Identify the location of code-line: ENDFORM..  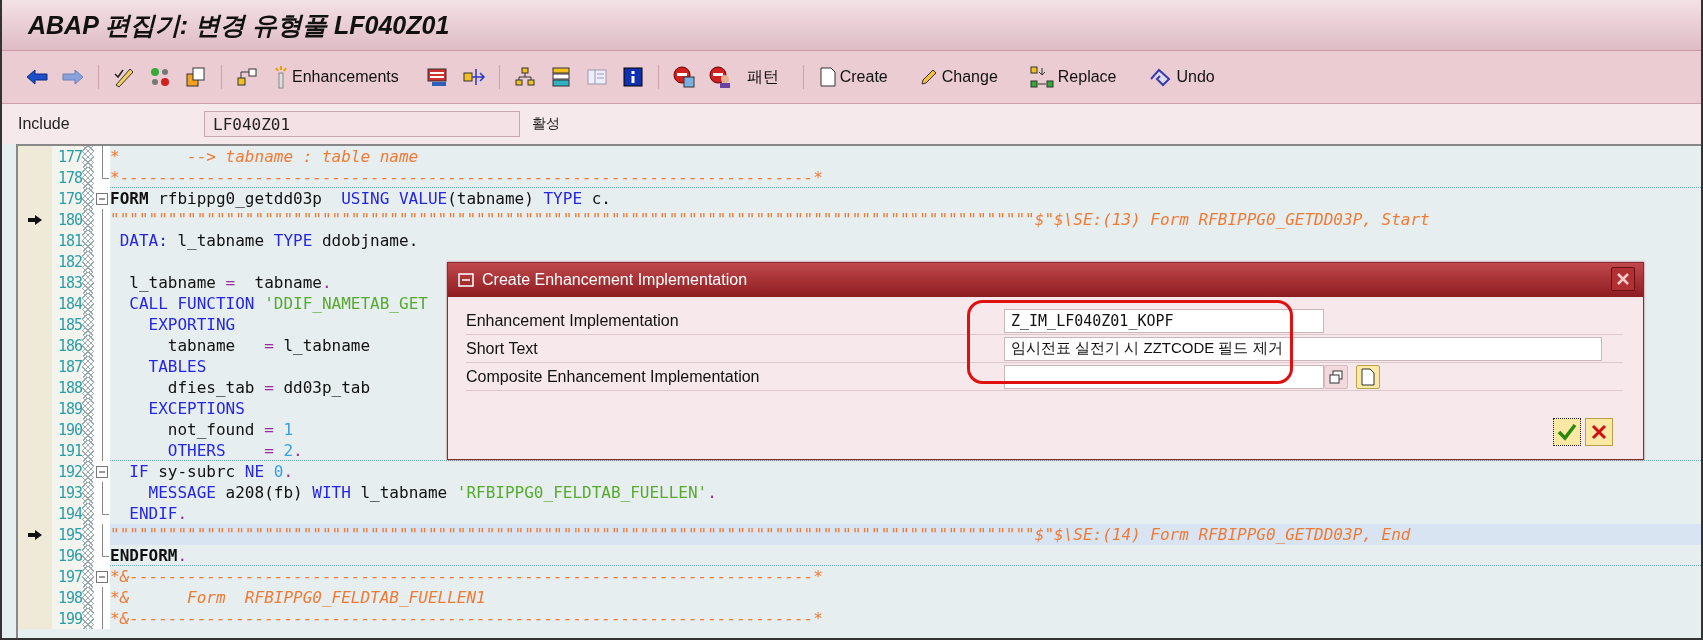
(149, 555).